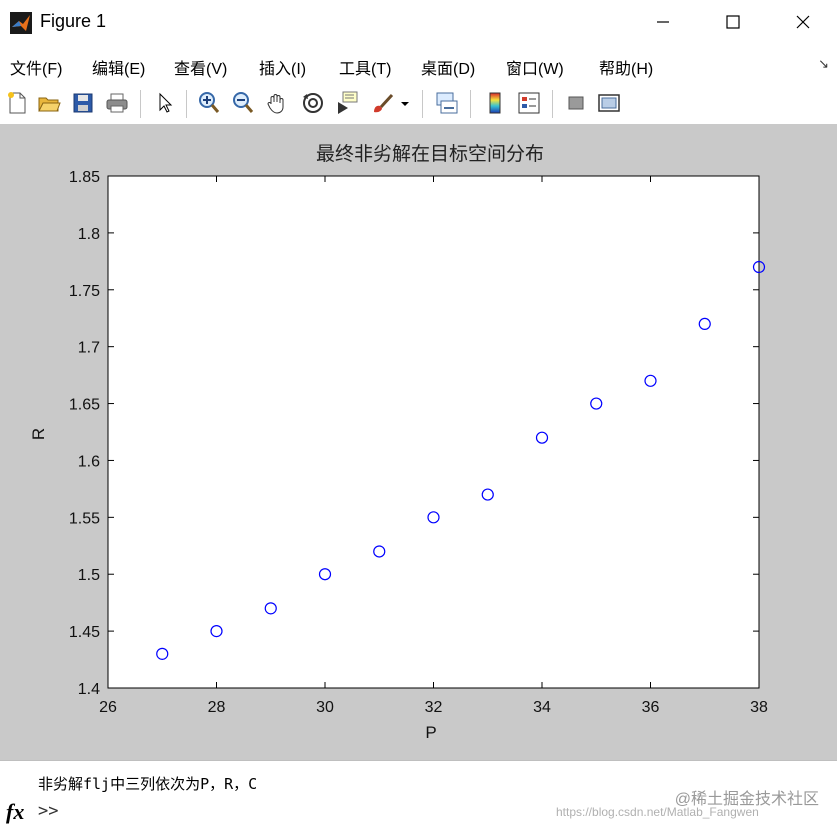 The width and height of the screenshot is (837, 830). Describe the element at coordinates (200, 67) in the screenshot. I see `menu-view: 查看(V)` at that location.